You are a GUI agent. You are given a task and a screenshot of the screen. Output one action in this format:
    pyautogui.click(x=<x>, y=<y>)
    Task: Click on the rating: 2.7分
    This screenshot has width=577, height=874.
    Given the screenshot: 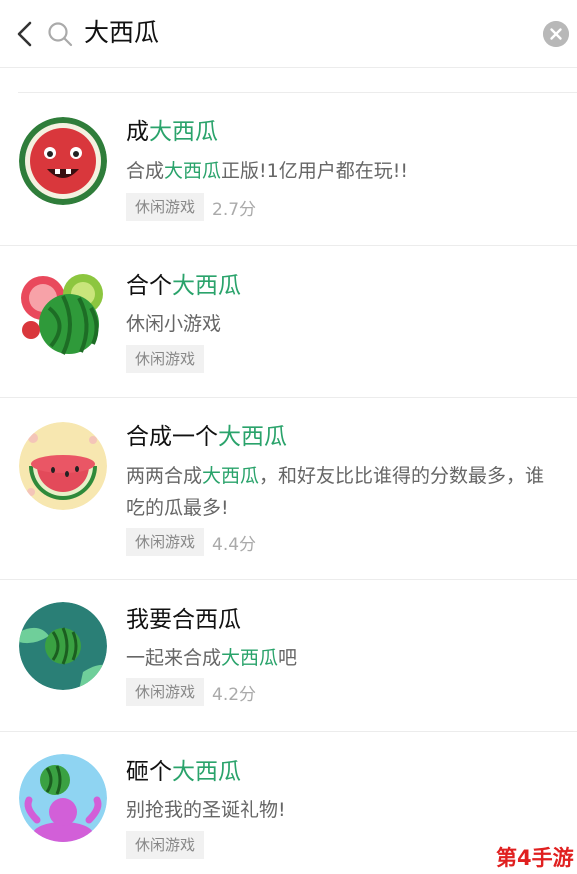 What is the action you would take?
    pyautogui.click(x=234, y=209)
    